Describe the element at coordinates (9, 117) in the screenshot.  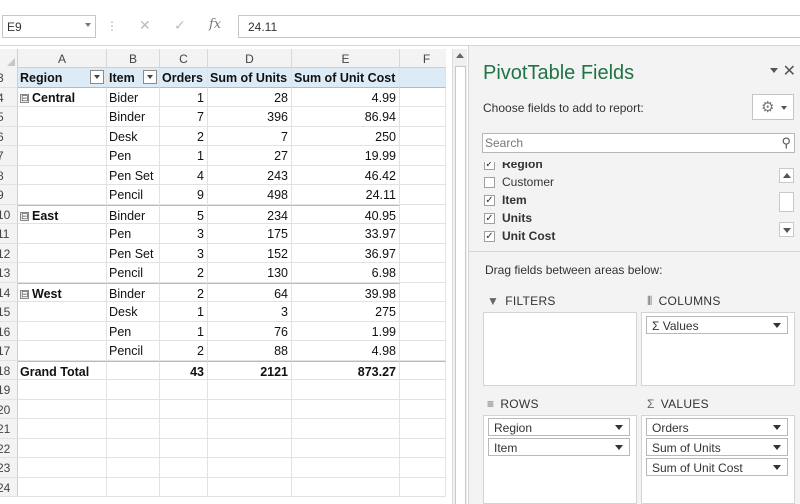
I see `row-header: 5` at that location.